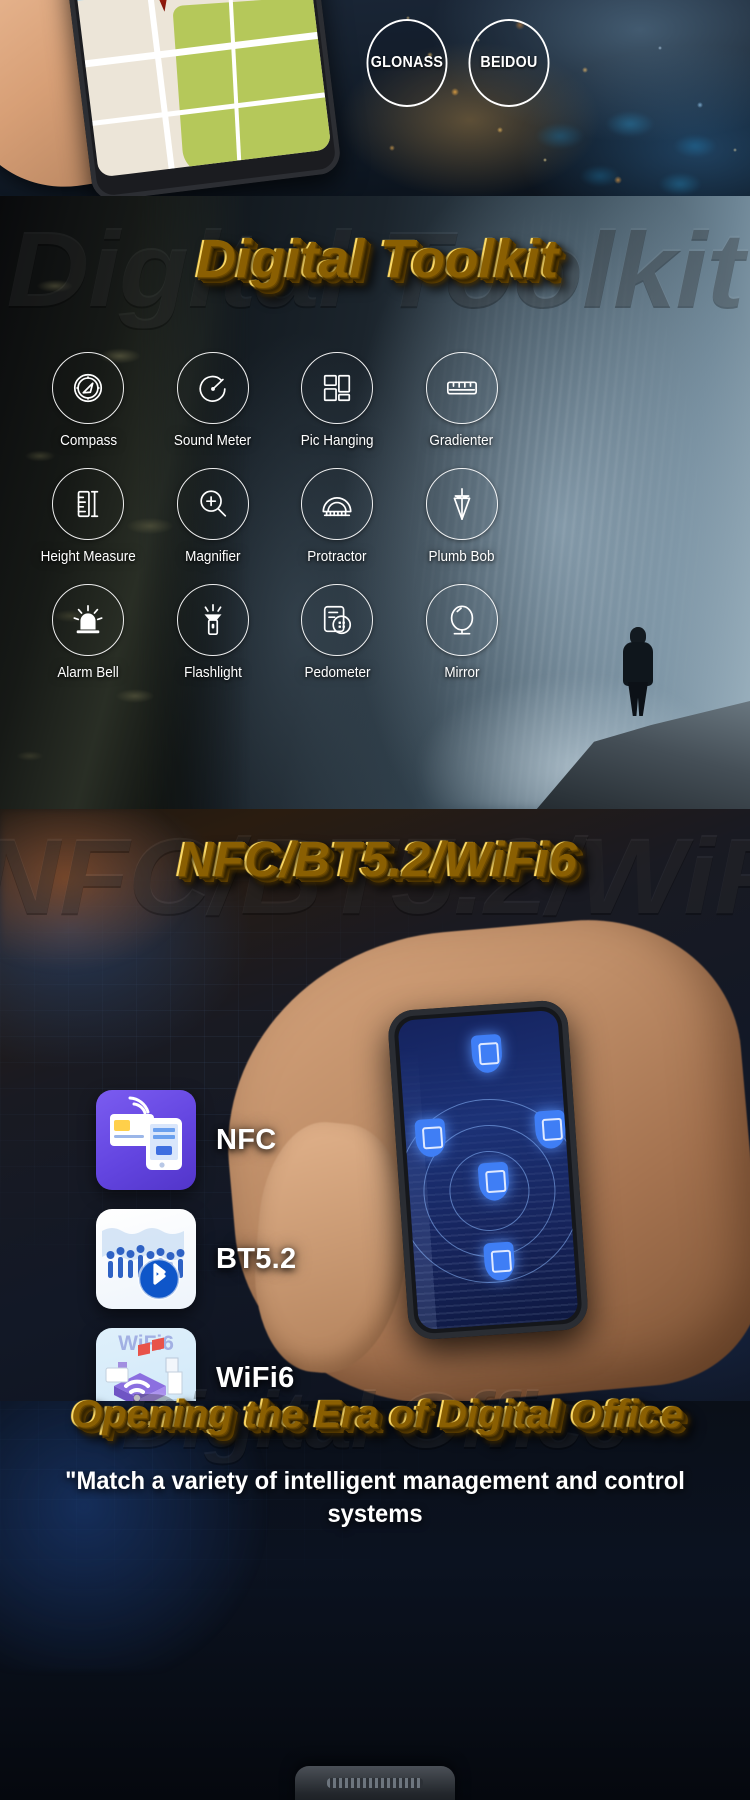  What do you see at coordinates (337, 673) in the screenshot?
I see `tool-label: Pedometer` at bounding box center [337, 673].